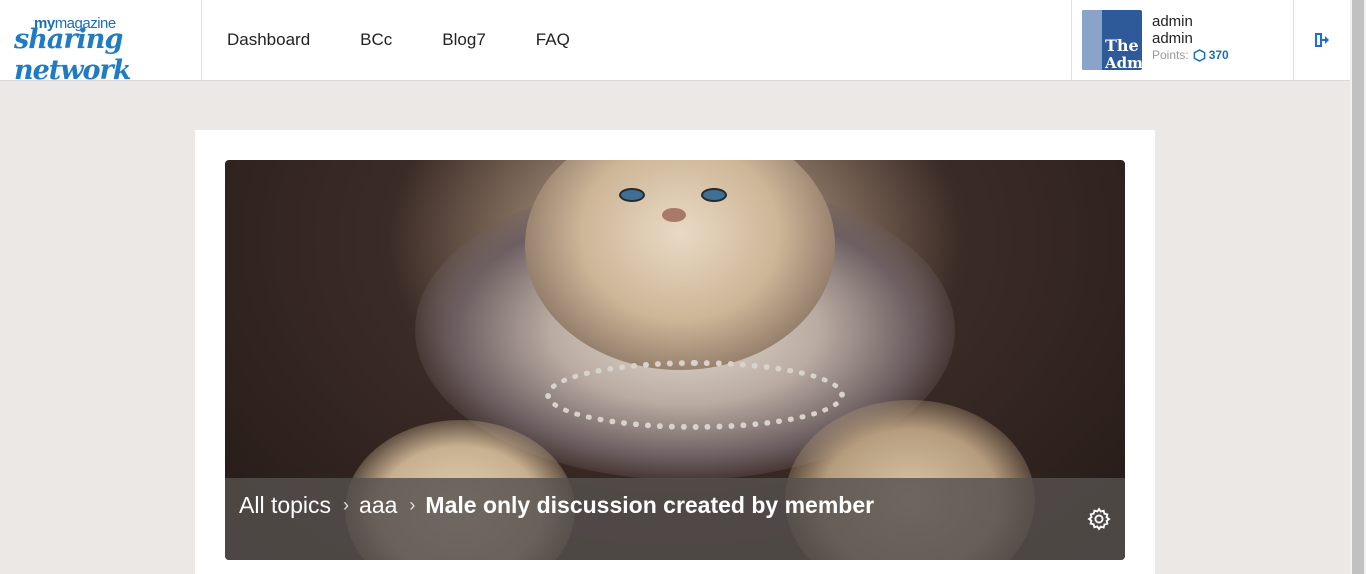 This screenshot has width=1366, height=574. I want to click on nav-blog7: Blog7, so click(463, 40).